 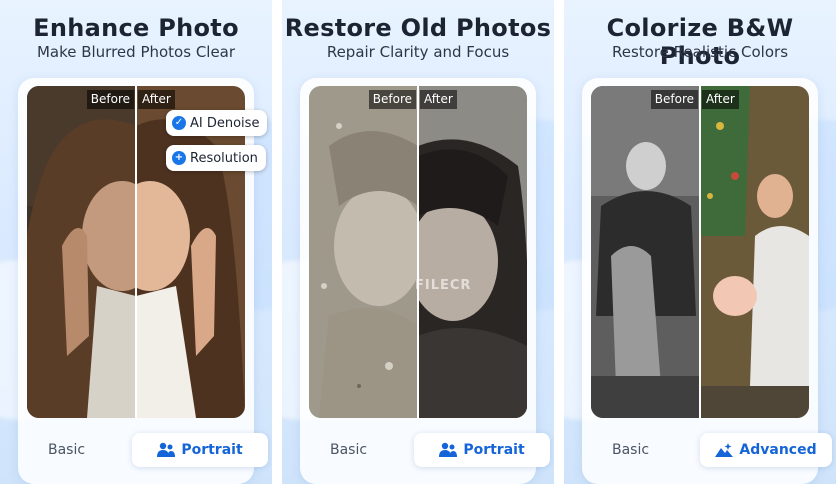 What do you see at coordinates (724, 450) in the screenshot?
I see `mountain-sparkle-icon` at bounding box center [724, 450].